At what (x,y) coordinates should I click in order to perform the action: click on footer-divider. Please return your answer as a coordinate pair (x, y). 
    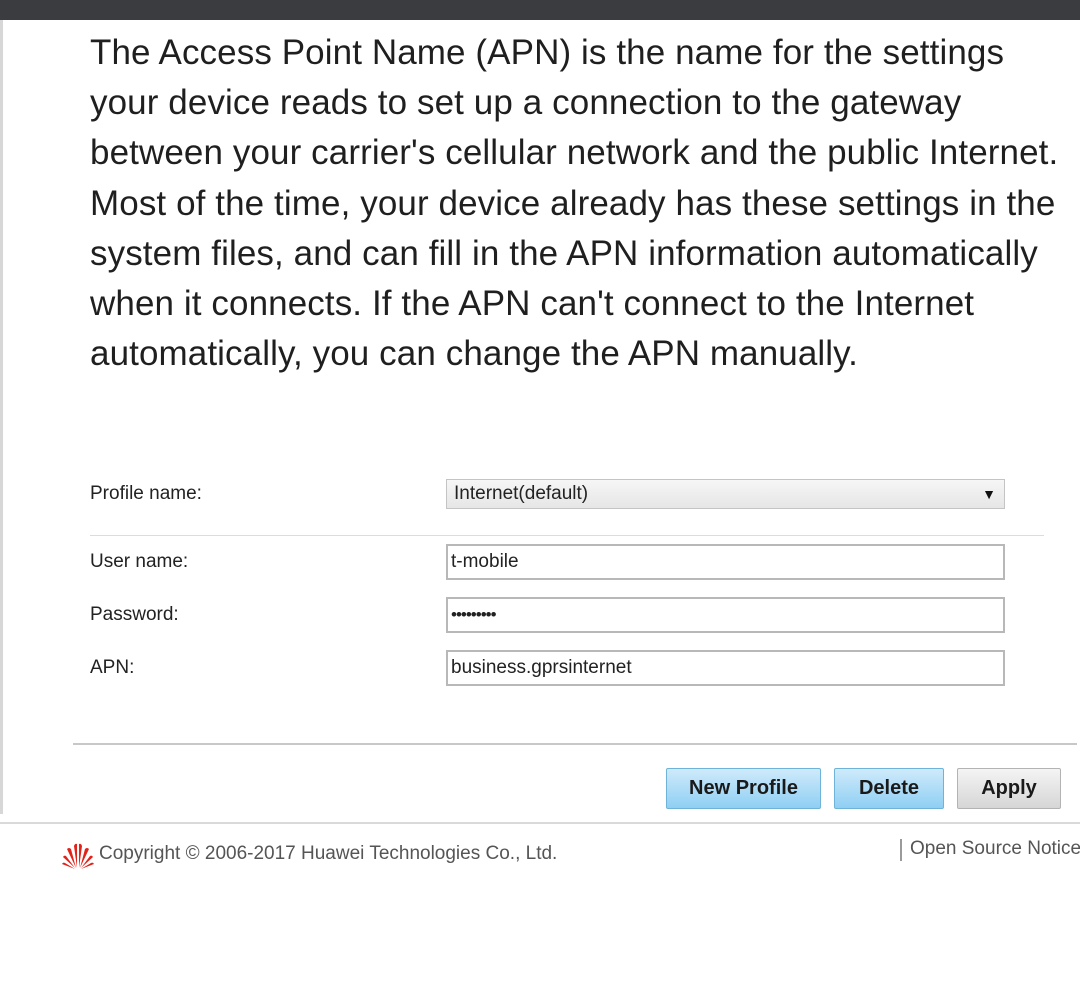
    Looking at the image, I should click on (540, 823).